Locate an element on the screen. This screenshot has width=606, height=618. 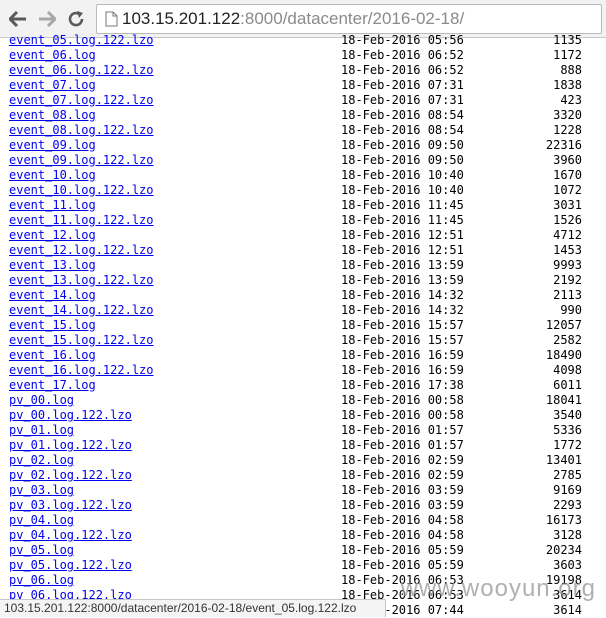
file-link: pv_05.log.122.lzo is located at coordinates (70, 565).